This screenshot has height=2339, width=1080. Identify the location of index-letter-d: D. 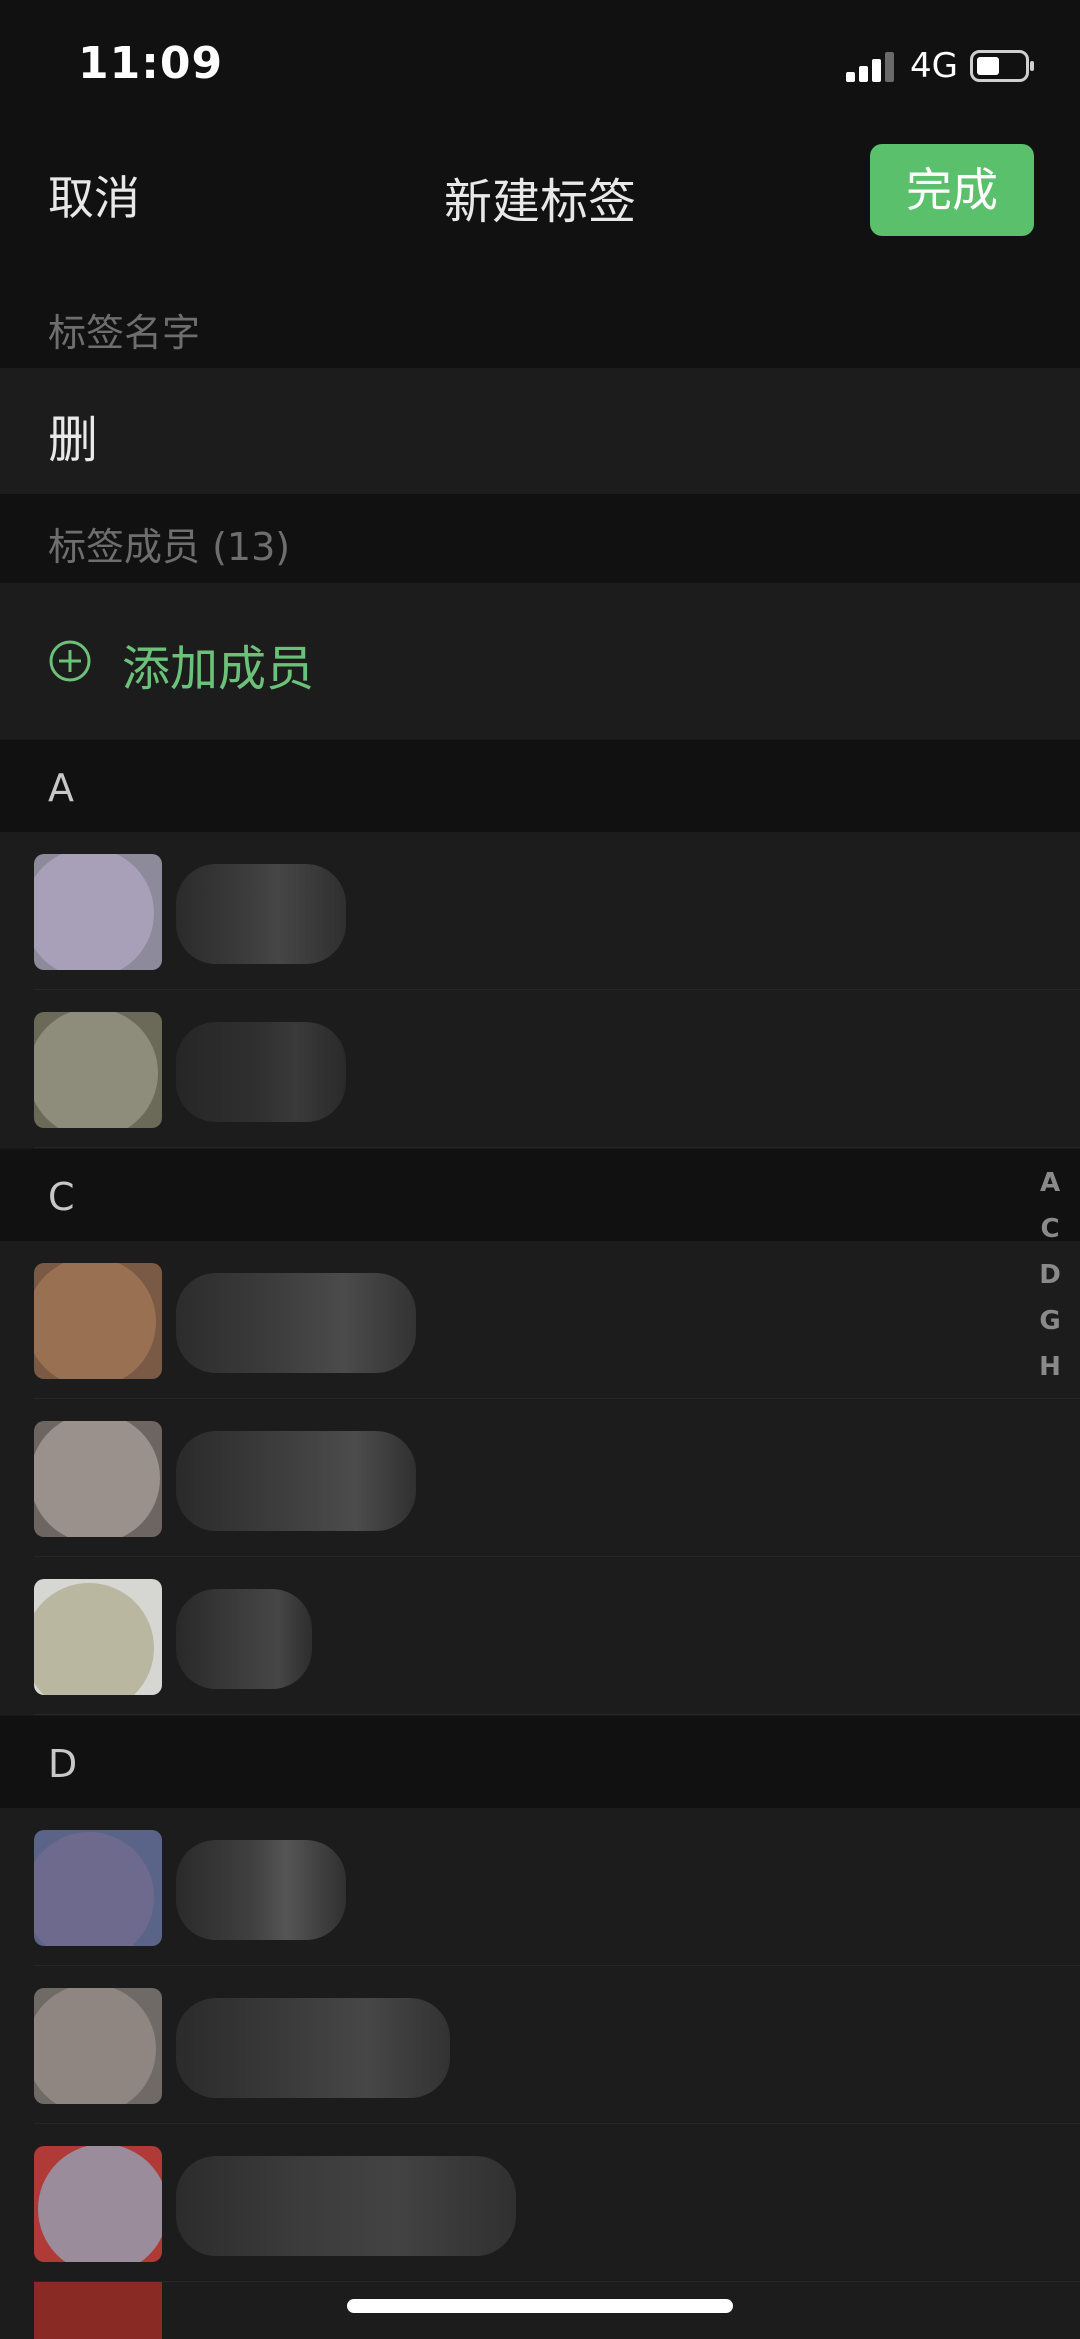
(1050, 1275).